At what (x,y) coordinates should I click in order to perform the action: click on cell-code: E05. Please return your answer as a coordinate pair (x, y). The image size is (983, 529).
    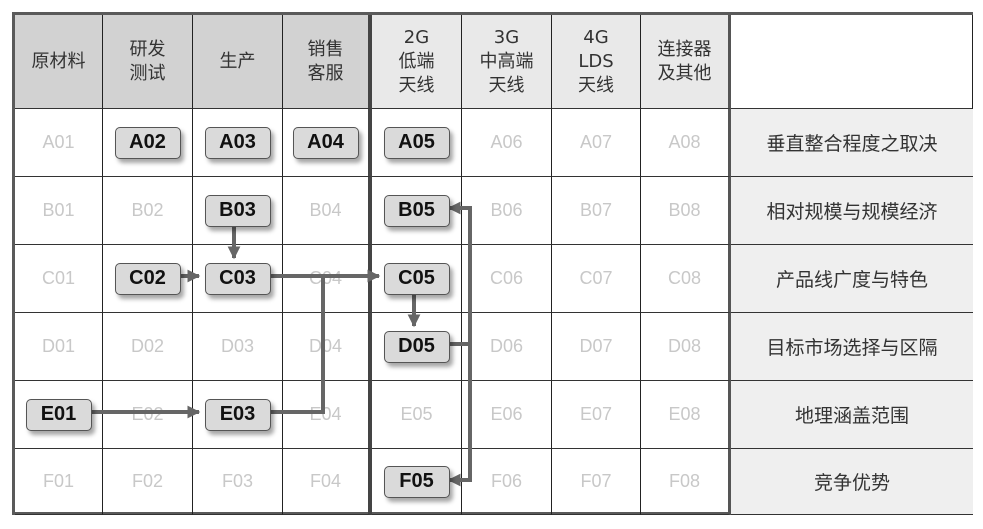
    Looking at the image, I should click on (416, 414).